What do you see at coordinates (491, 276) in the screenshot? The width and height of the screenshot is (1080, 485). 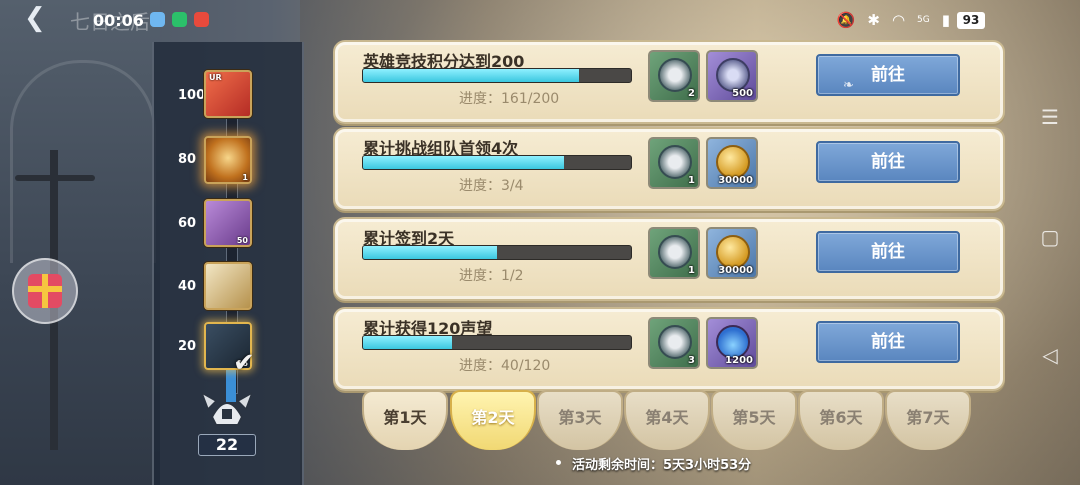 I see `task-progress-text: 进度：1/2` at bounding box center [491, 276].